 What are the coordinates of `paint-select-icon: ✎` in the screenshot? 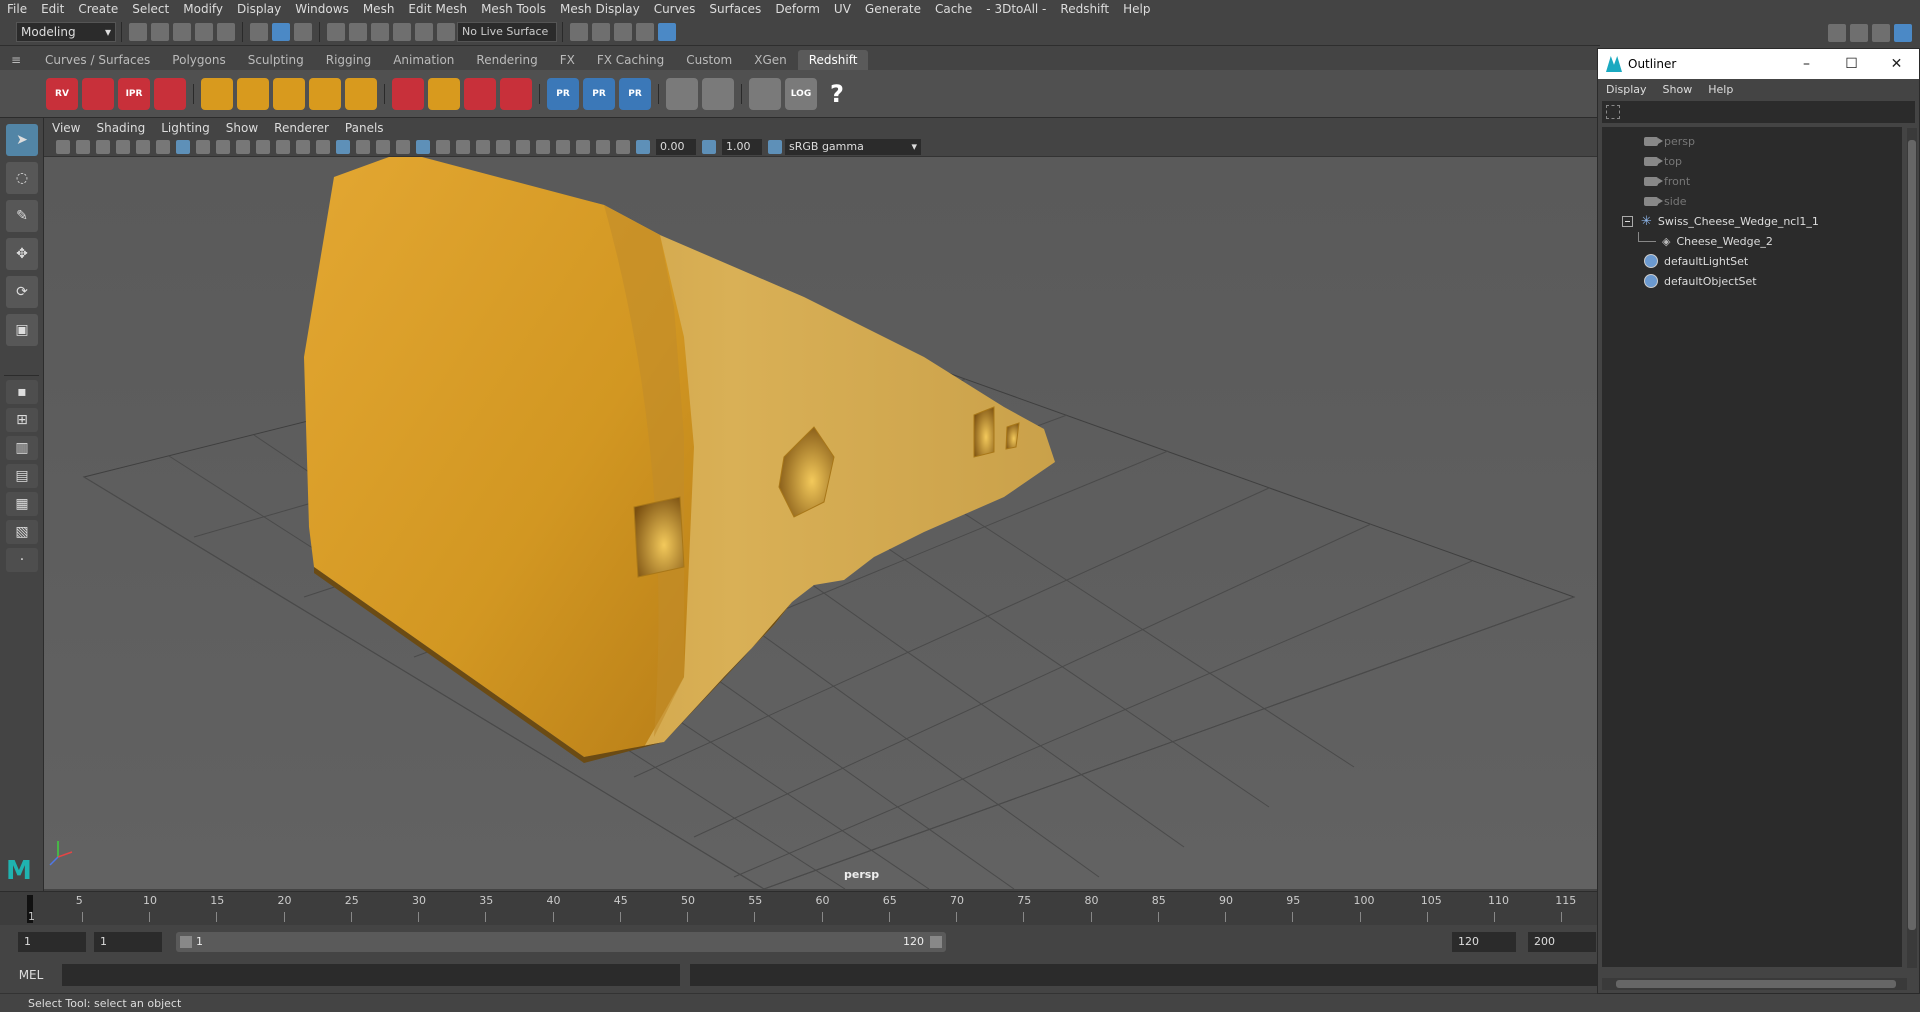 It's located at (22, 216).